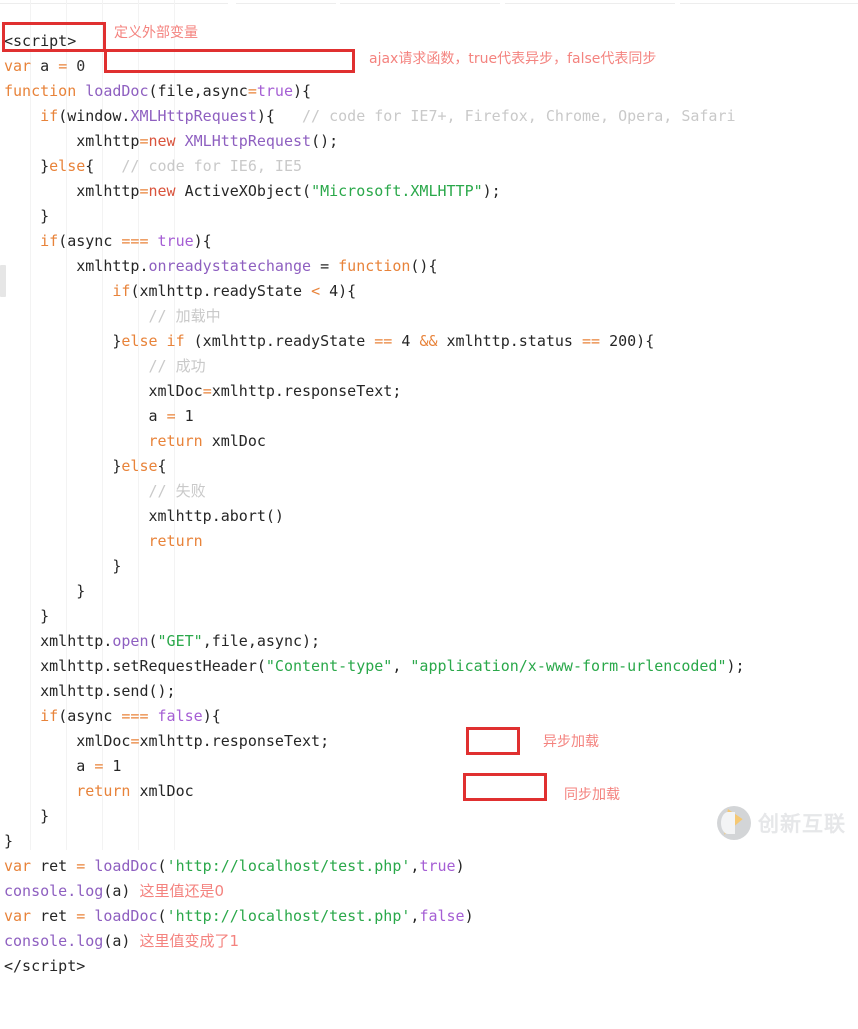 The height and width of the screenshot is (1029, 858). What do you see at coordinates (592, 795) in the screenshot?
I see `annotation-sync-load: 同步加载` at bounding box center [592, 795].